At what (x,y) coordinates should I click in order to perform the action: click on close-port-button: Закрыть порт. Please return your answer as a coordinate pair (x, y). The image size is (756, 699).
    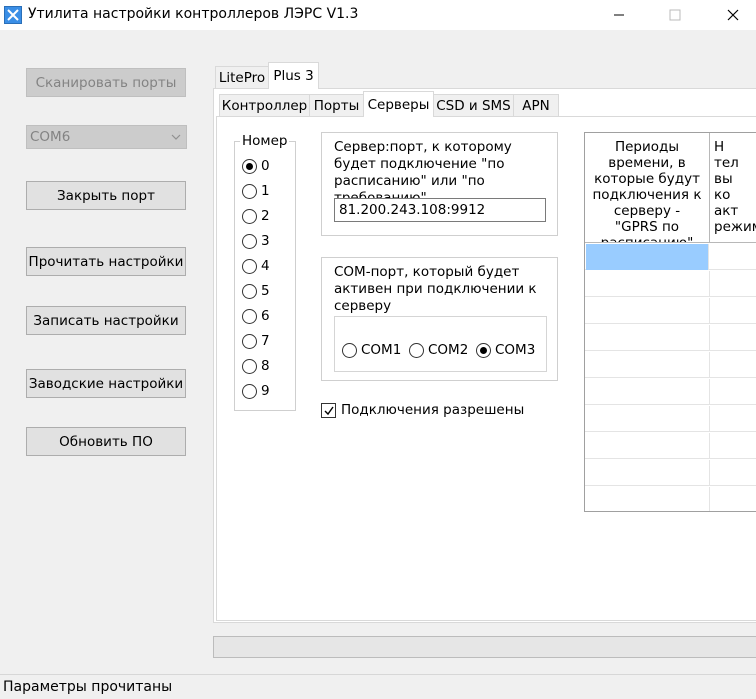
    Looking at the image, I should click on (106, 195).